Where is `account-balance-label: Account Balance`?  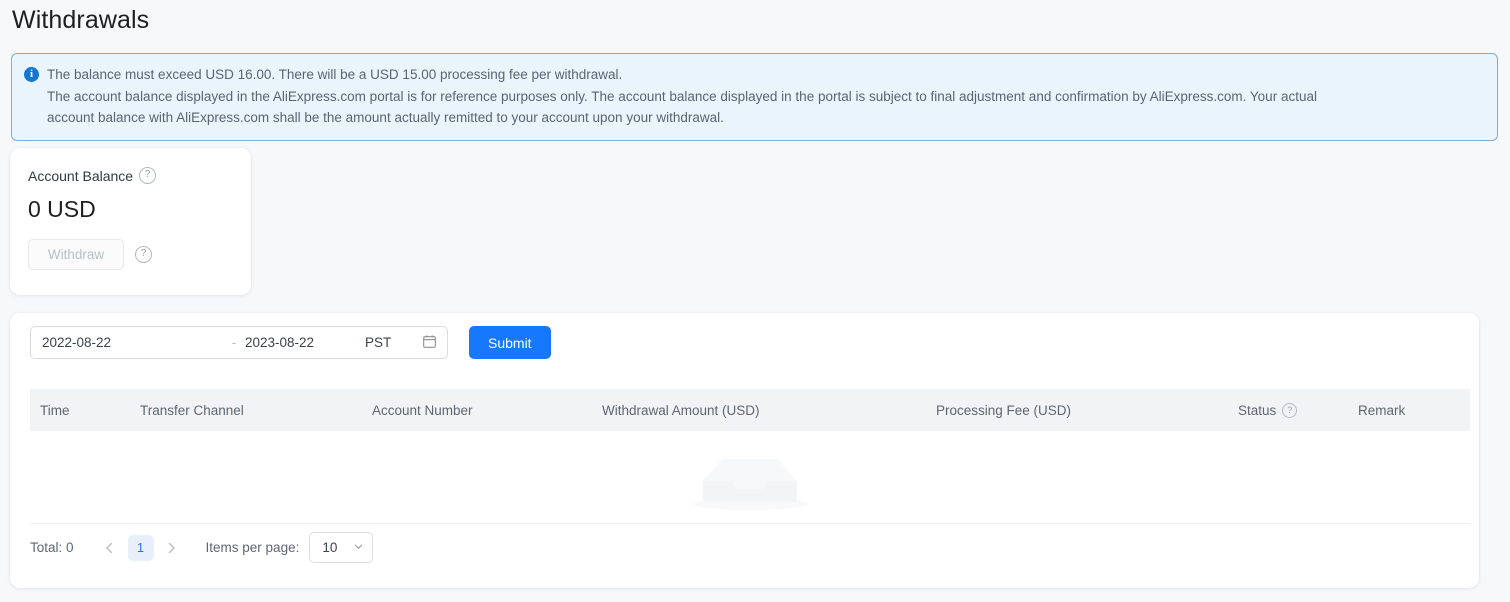
account-balance-label: Account Balance is located at coordinates (81, 175).